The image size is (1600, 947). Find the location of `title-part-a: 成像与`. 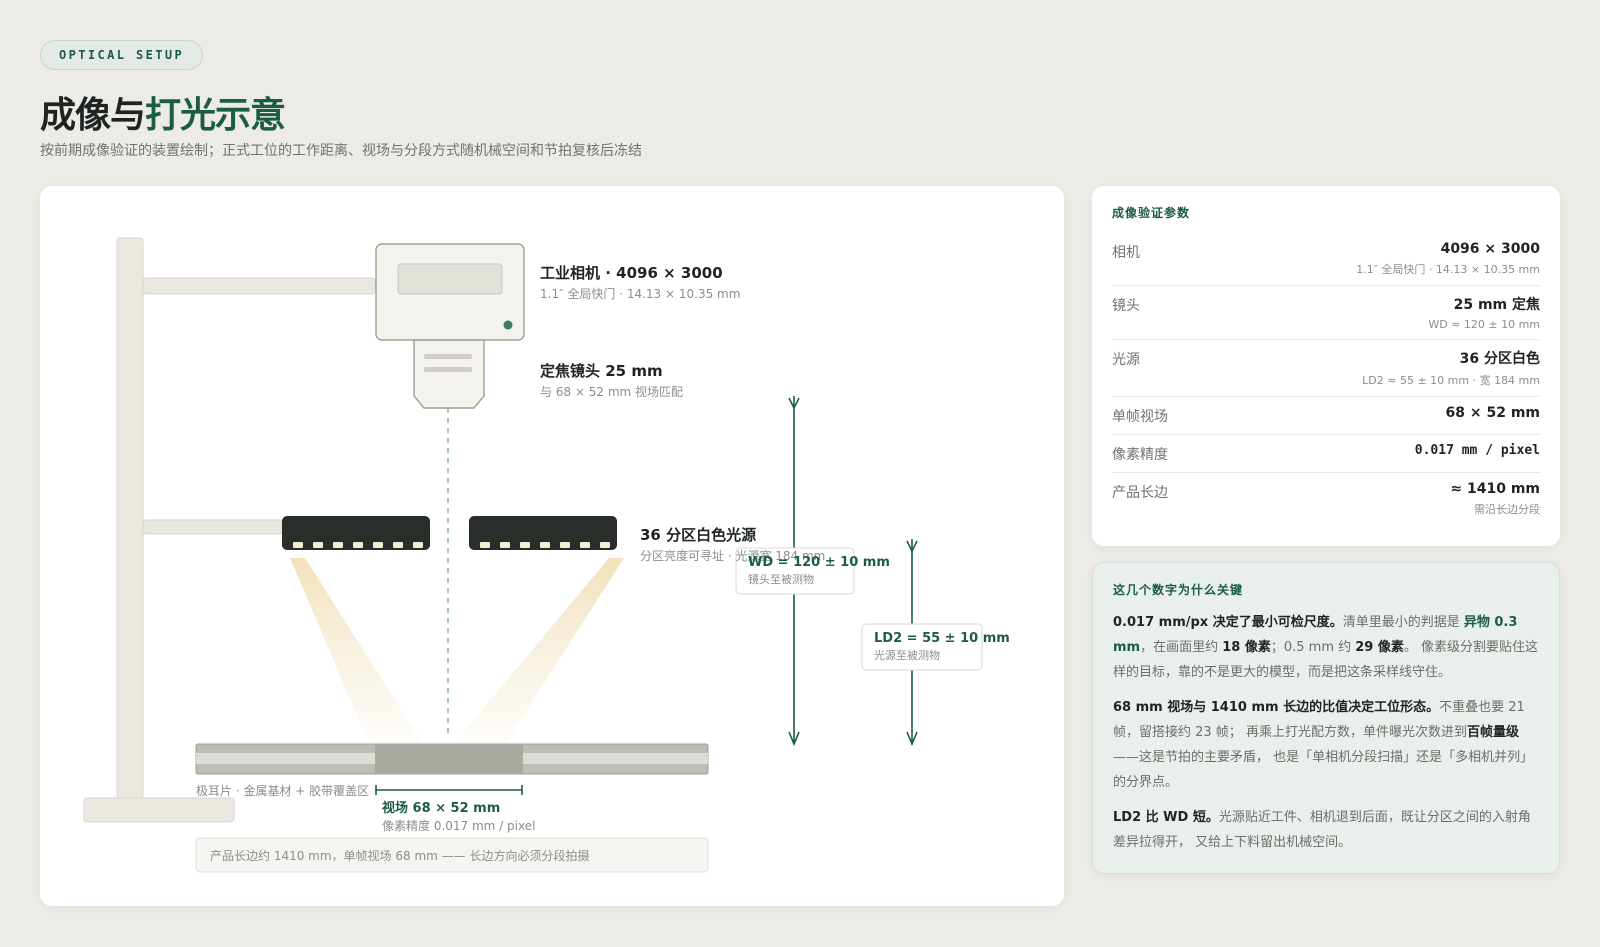

title-part-a: 成像与 is located at coordinates (93, 115).